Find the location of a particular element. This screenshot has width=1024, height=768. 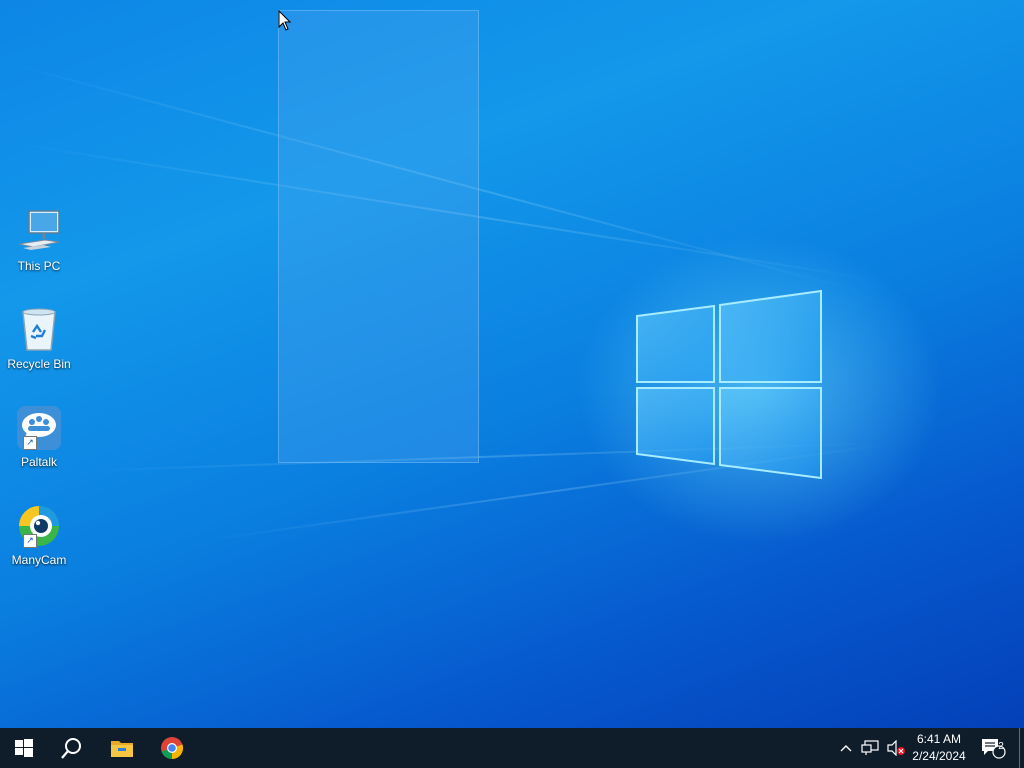

mouse-cursor-icon is located at coordinates (285, 20).